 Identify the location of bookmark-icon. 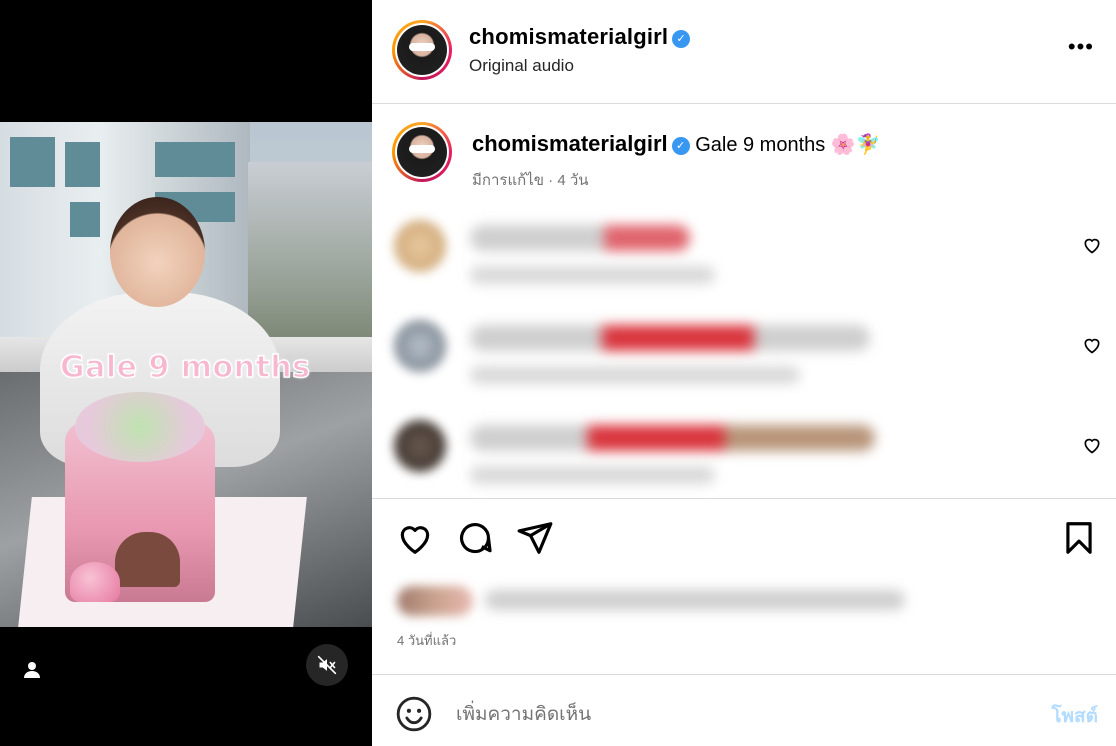
(1079, 538).